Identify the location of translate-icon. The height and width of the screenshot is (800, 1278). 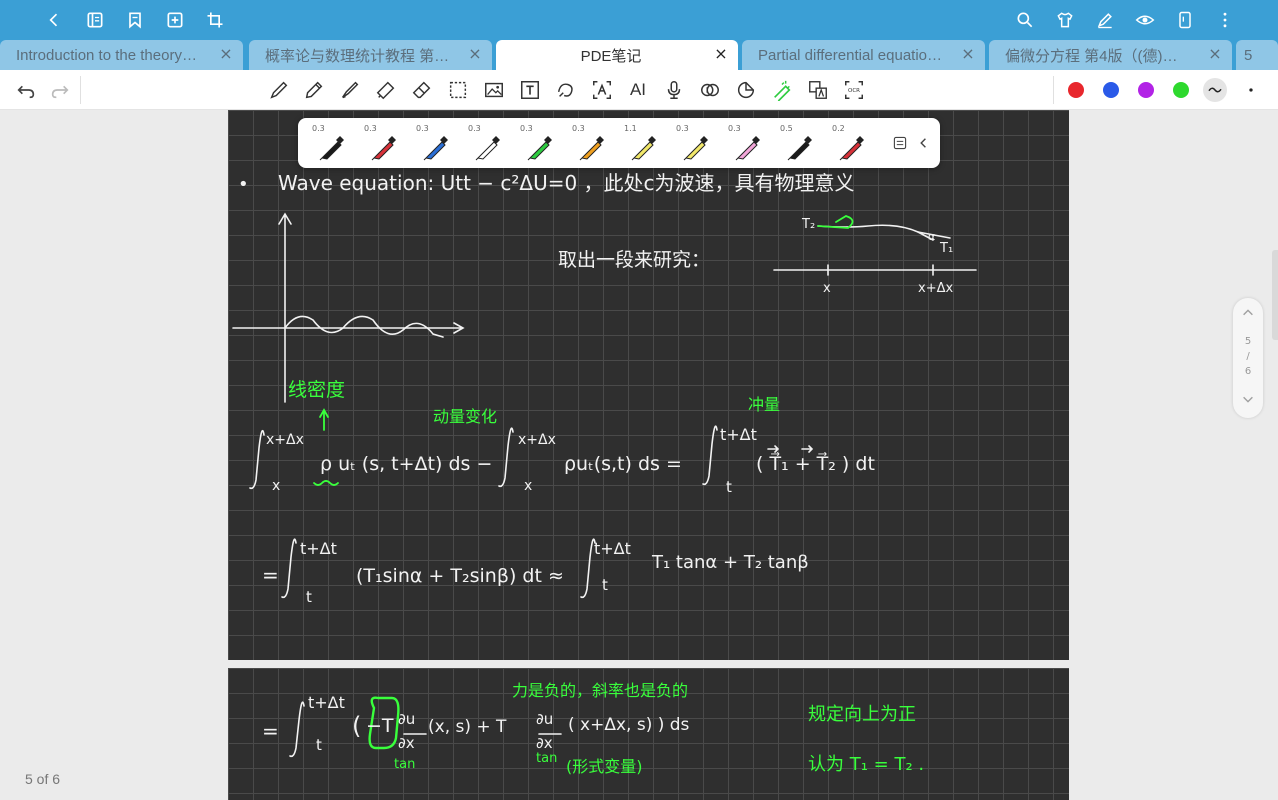
(818, 90).